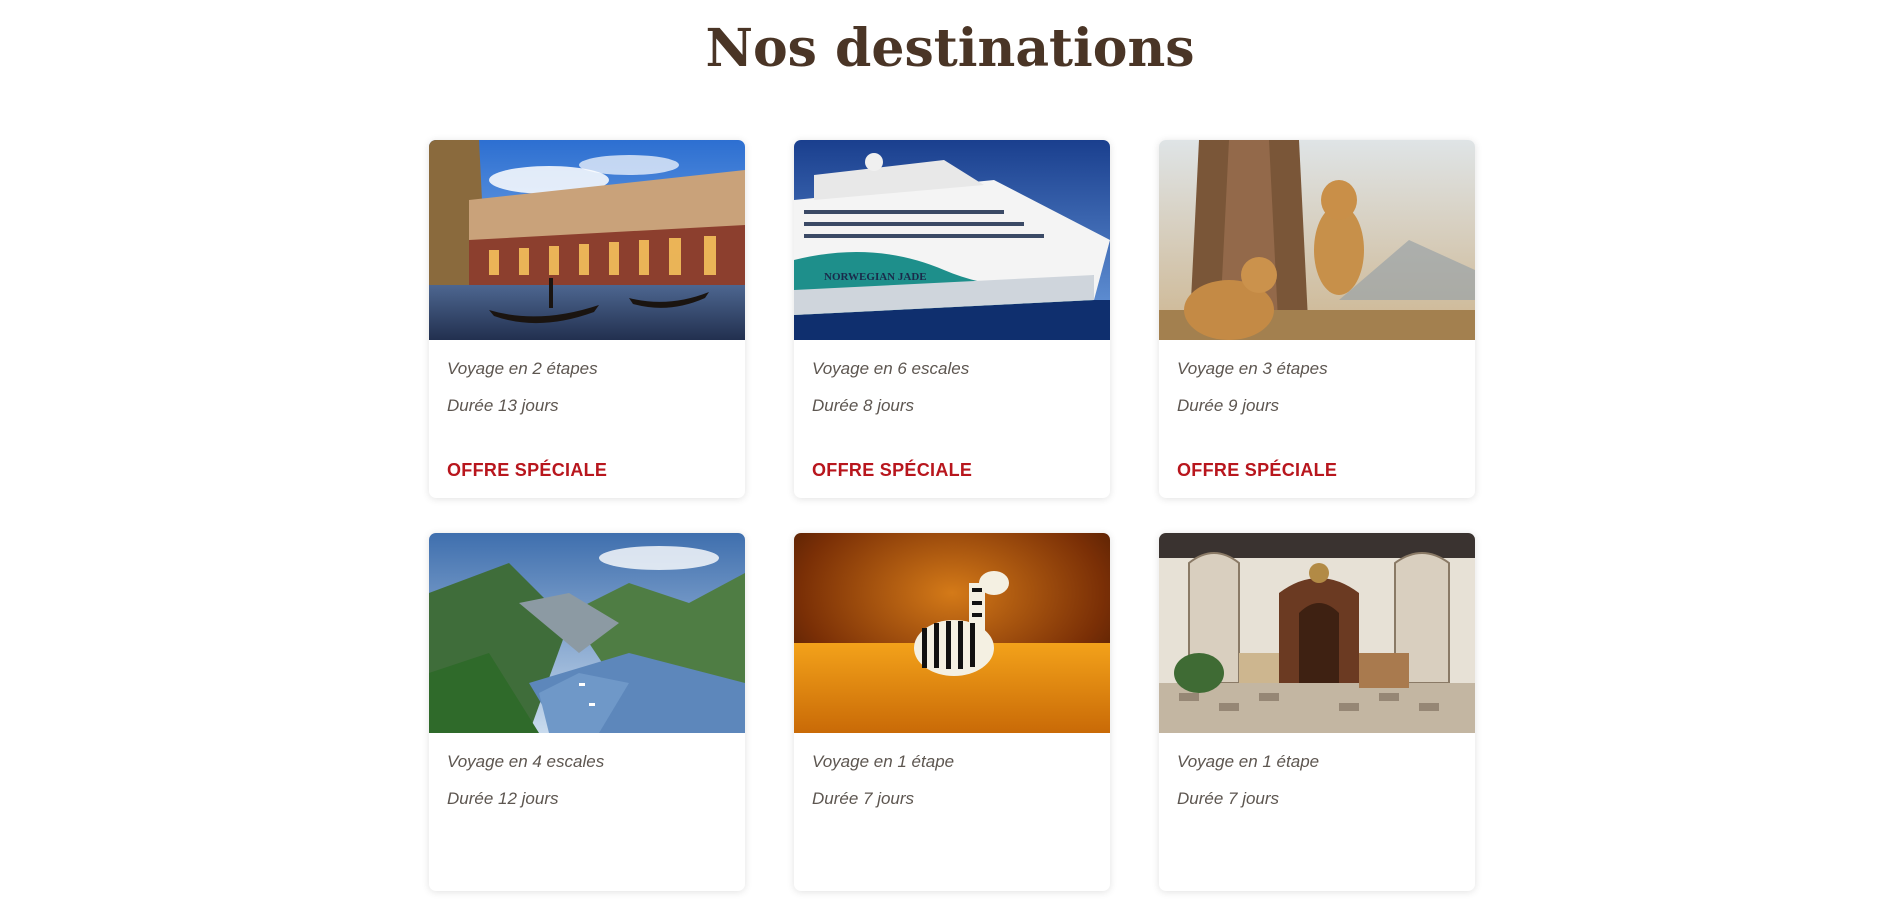 This screenshot has height=900, width=1900. Describe the element at coordinates (587, 240) in the screenshot. I see `venice-gondola-canal-photo` at that location.